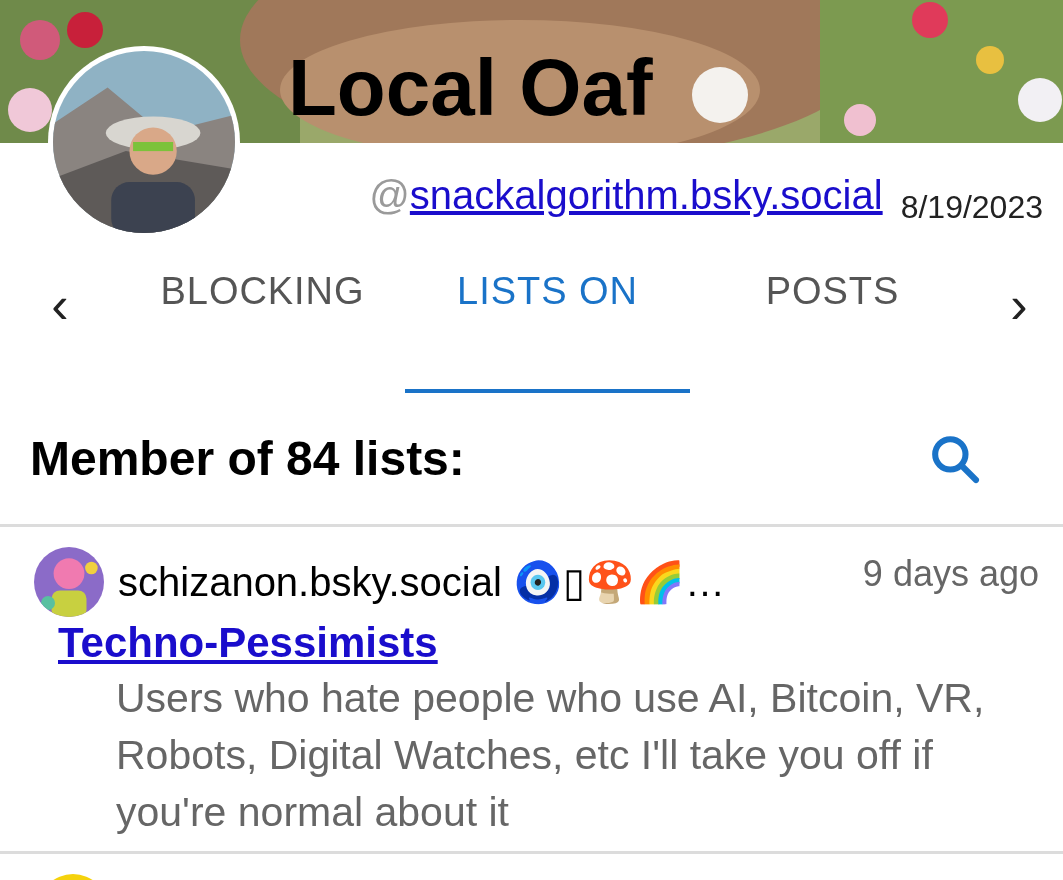  I want to click on at-sign: @, so click(389, 195).